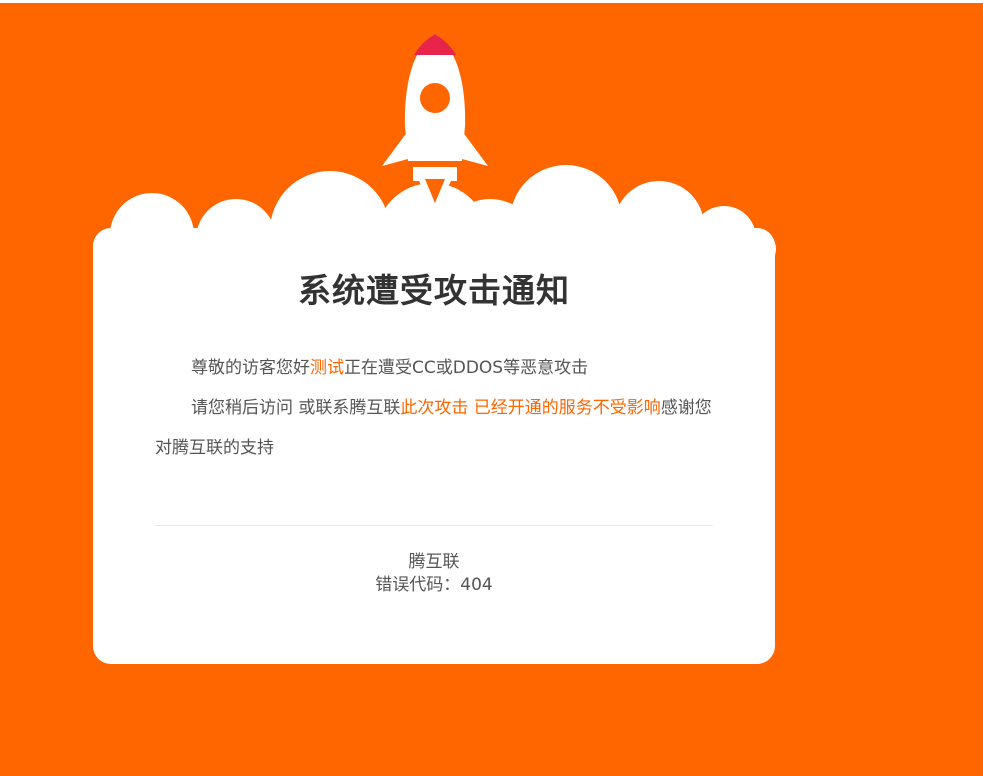 This screenshot has height=776, width=983. Describe the element at coordinates (250, 368) in the screenshot. I see `line1-prefix: 尊敬的访客您好` at that location.